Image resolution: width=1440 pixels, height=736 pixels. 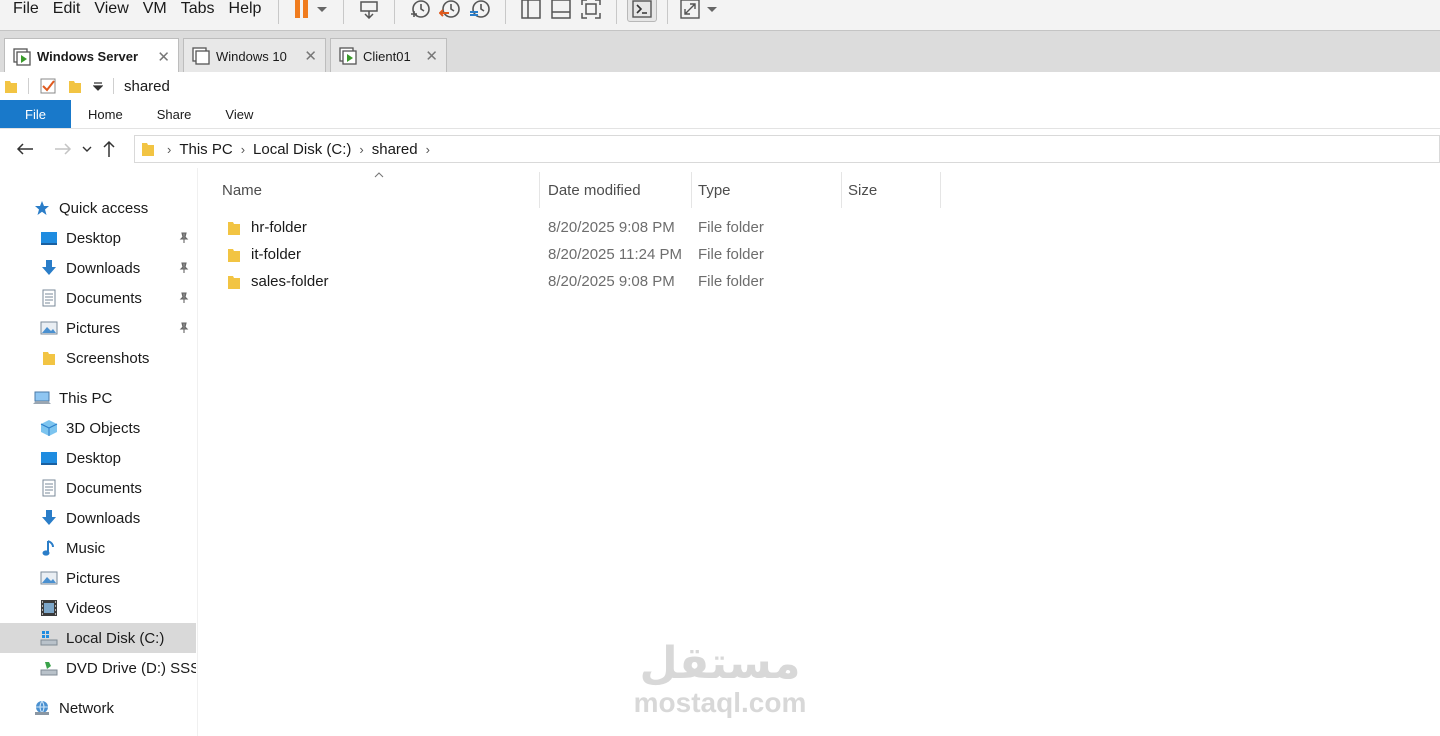 I want to click on file-name-text: sales-folder, so click(x=290, y=281).